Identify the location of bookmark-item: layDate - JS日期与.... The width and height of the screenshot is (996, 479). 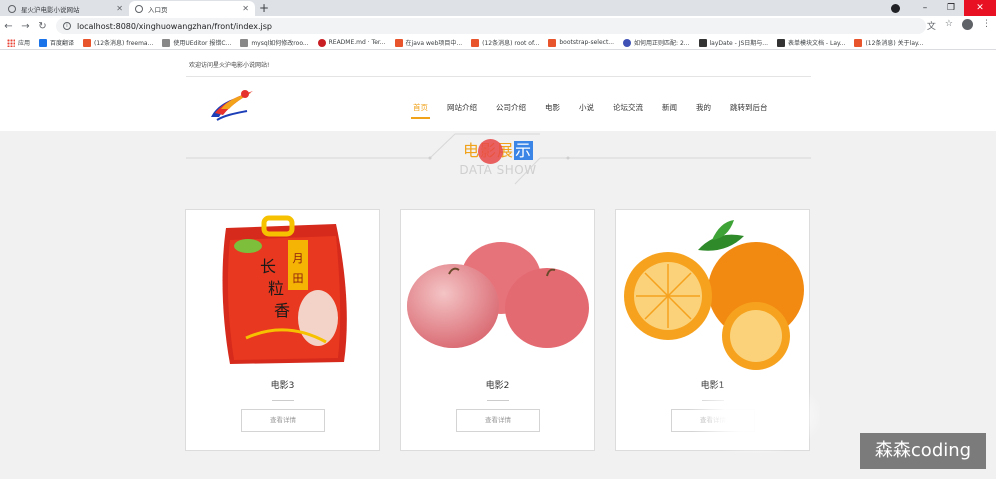
(733, 42).